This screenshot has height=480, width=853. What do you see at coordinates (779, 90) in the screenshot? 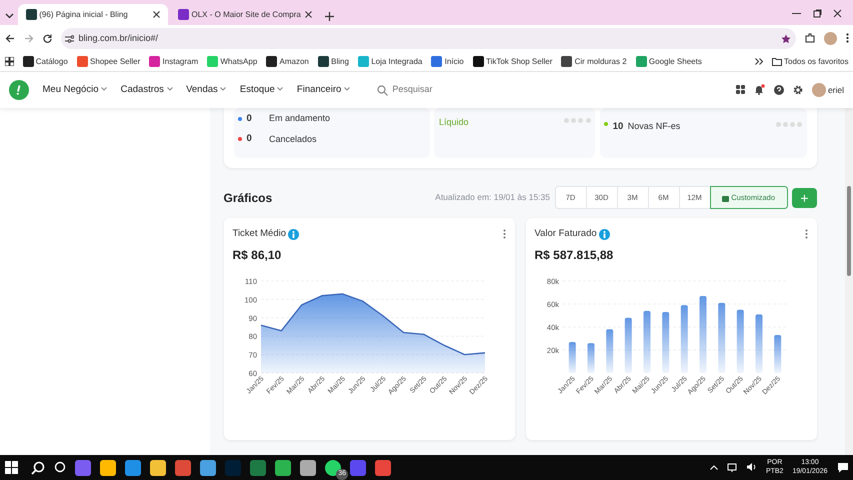
I see `help-icon` at bounding box center [779, 90].